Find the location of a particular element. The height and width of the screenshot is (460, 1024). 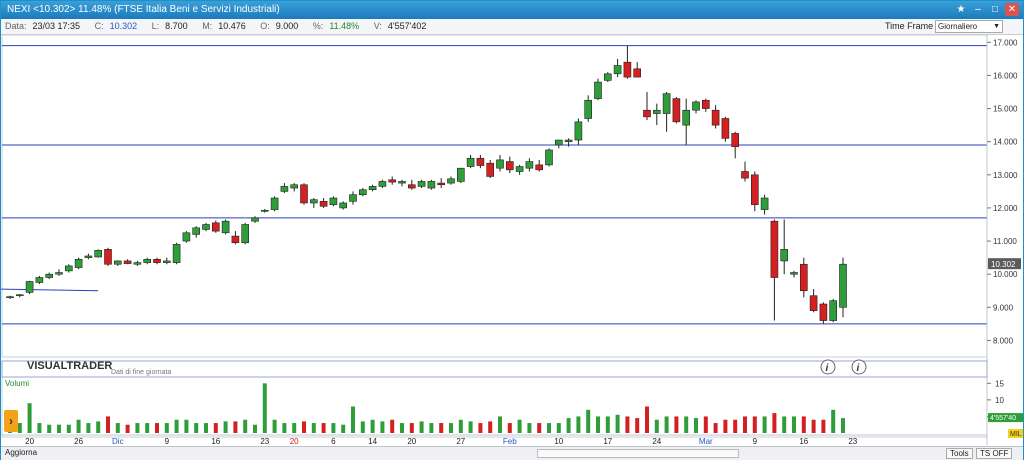

date-tick-label: 23 is located at coordinates (852, 441).